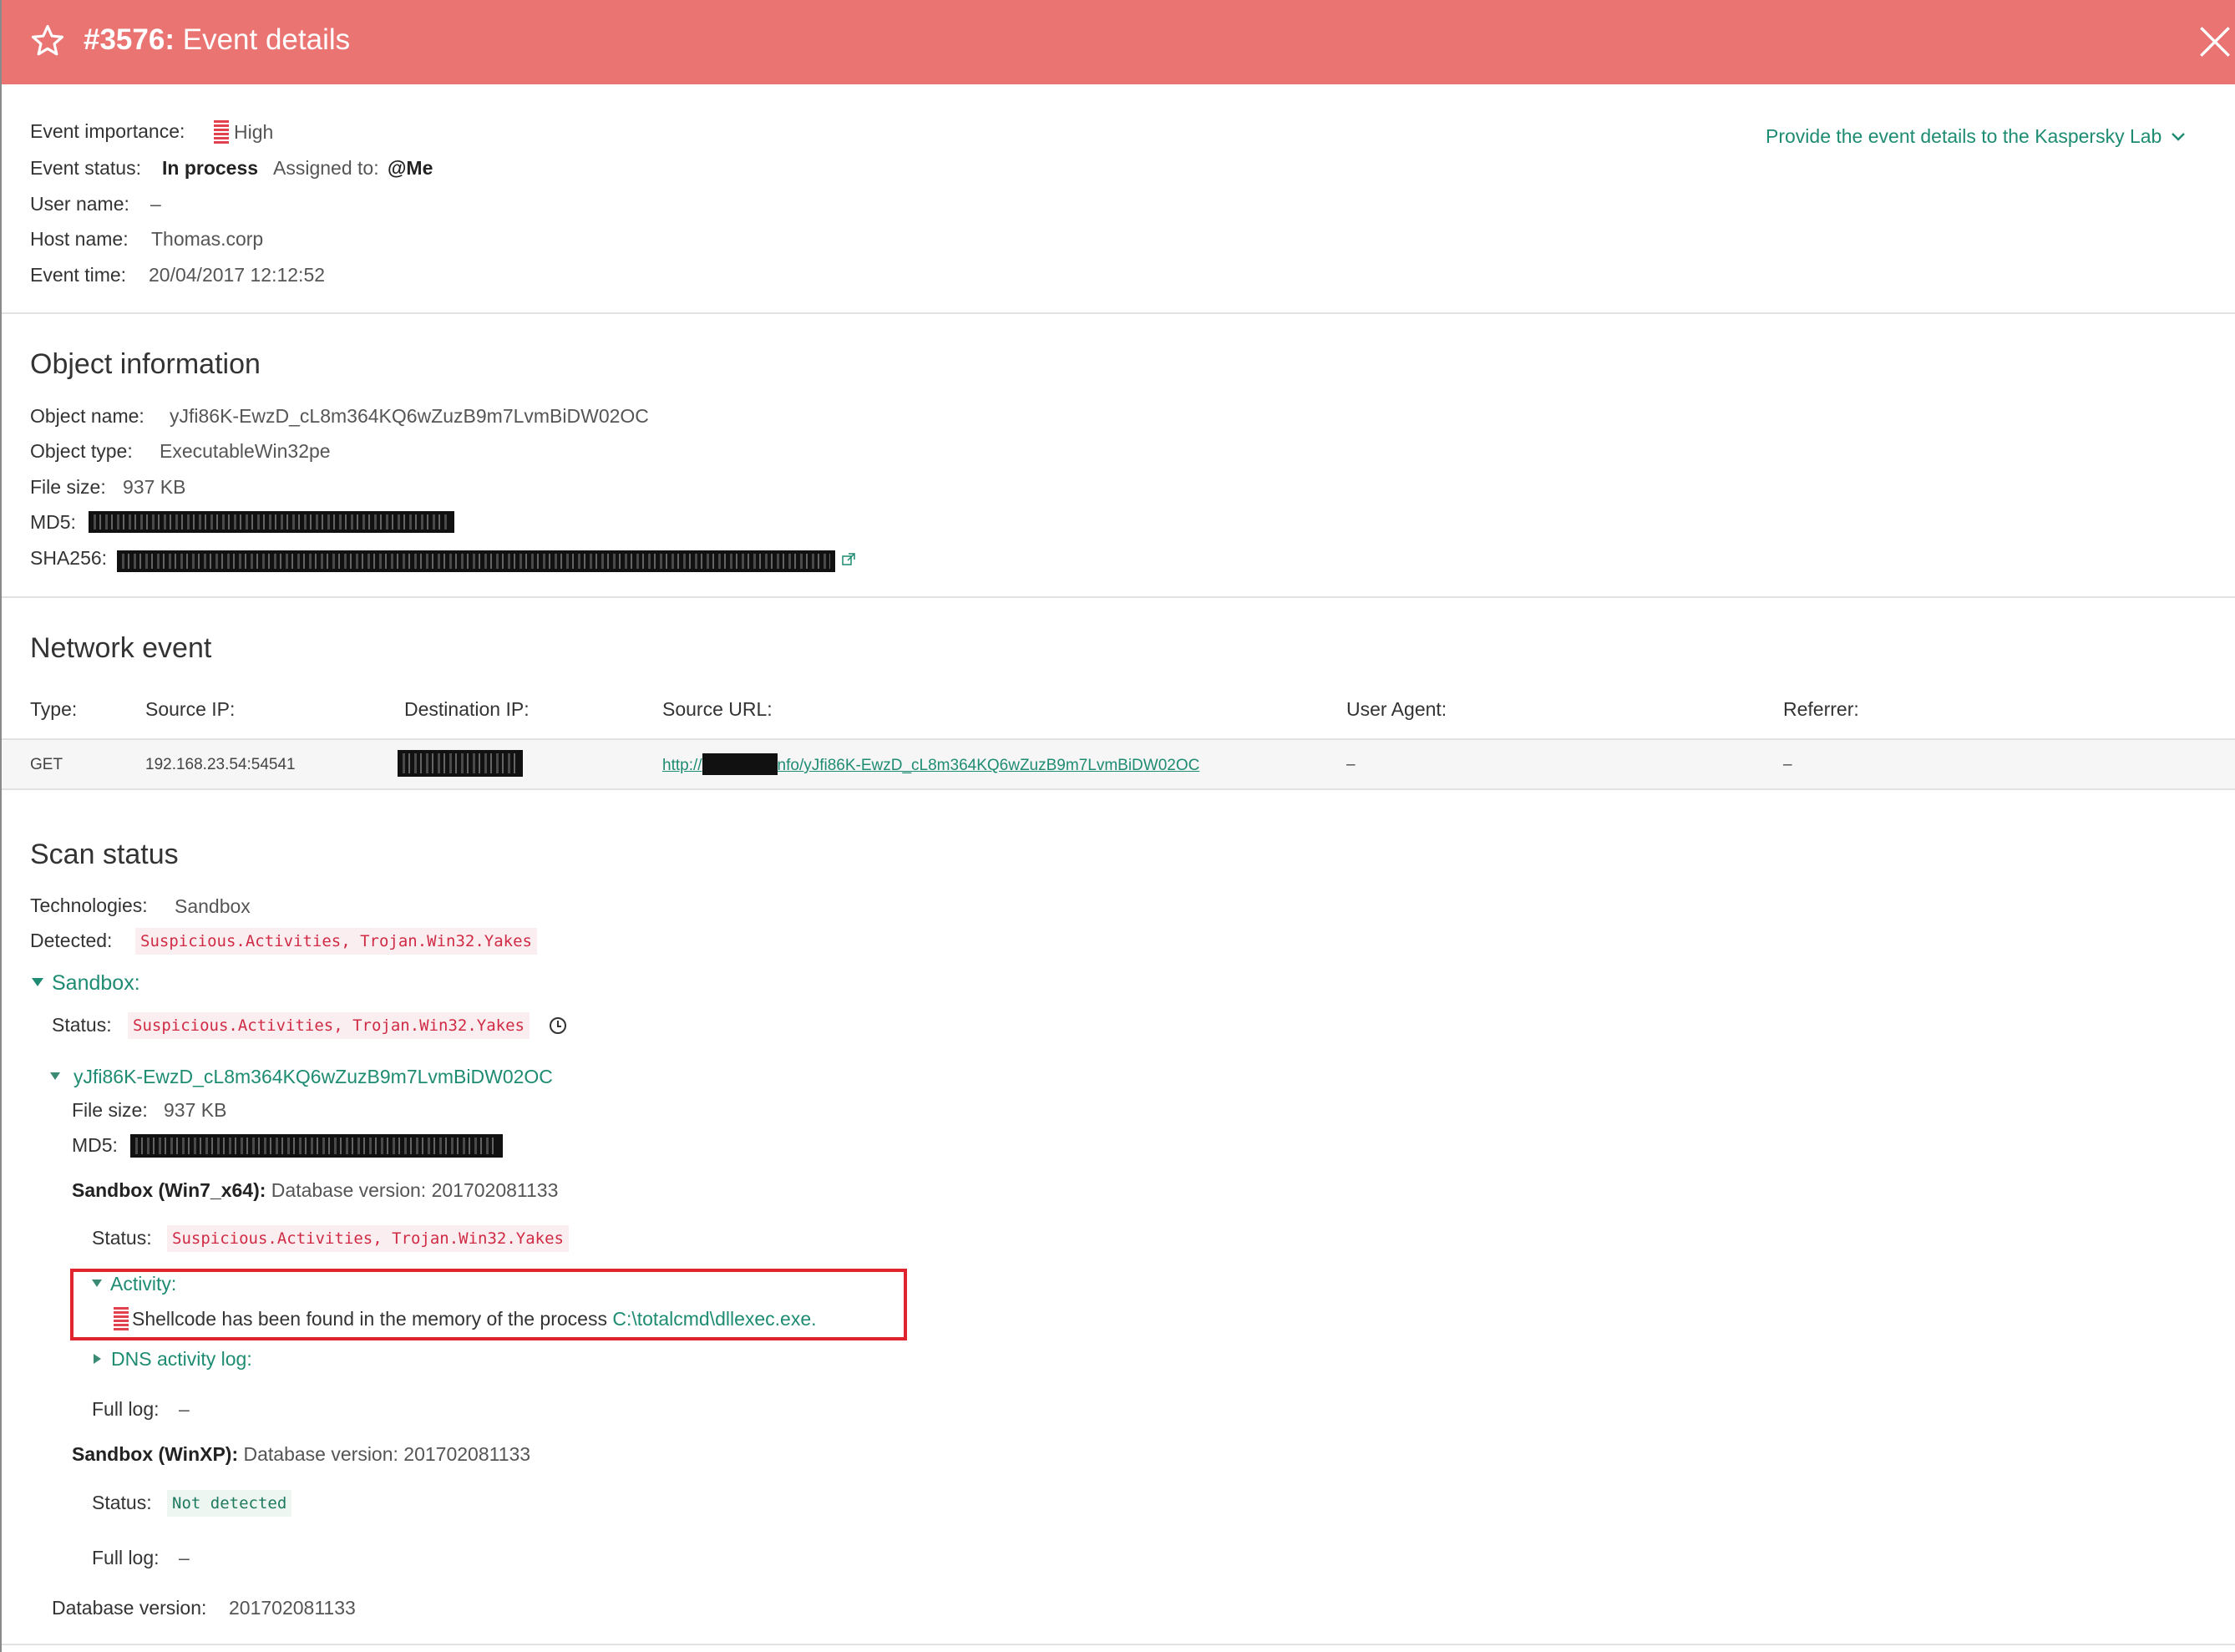 The width and height of the screenshot is (2235, 1652). I want to click on assigned-value: @Me, so click(410, 168).